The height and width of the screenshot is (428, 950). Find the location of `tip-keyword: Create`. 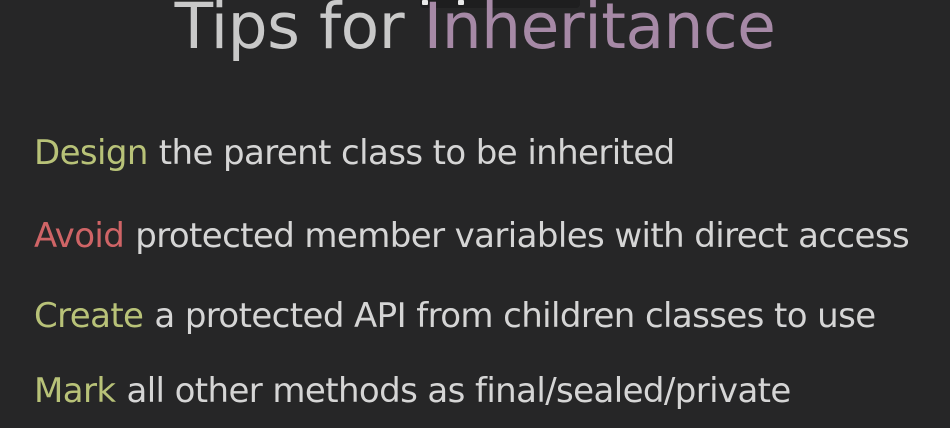

tip-keyword: Create is located at coordinates (89, 316).